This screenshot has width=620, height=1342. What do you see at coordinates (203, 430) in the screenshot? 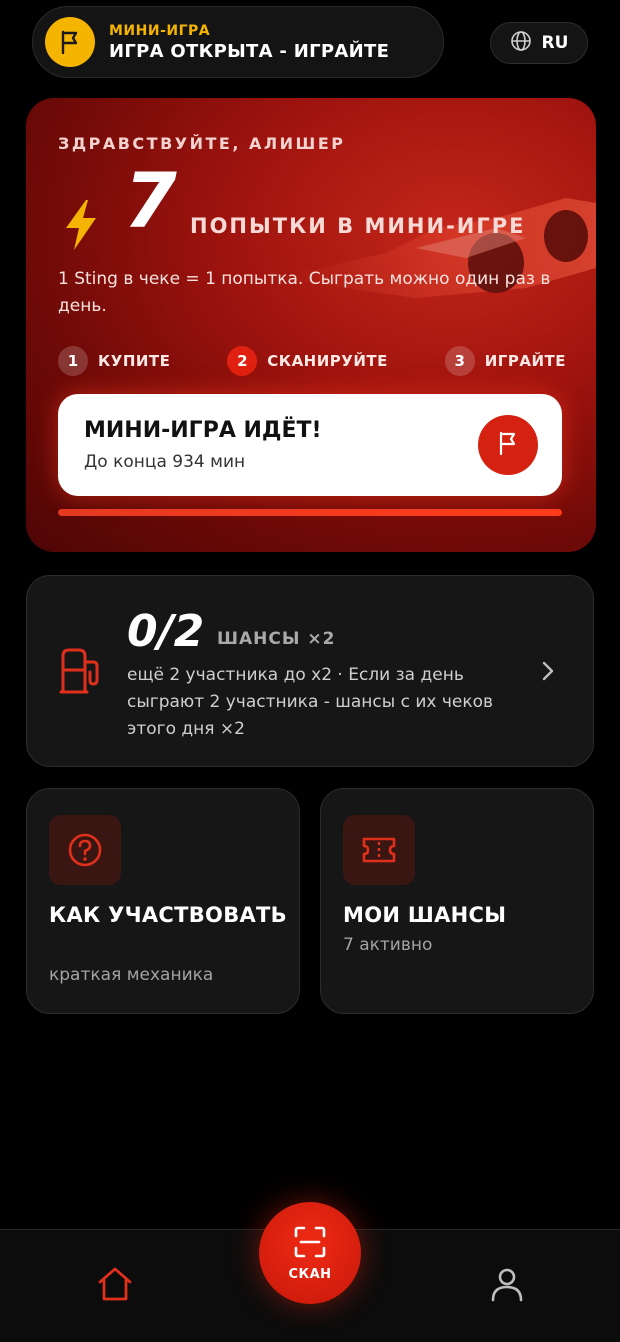
I see `minigame-title: МИНИ-ИГРА ИДЁТ!` at bounding box center [203, 430].